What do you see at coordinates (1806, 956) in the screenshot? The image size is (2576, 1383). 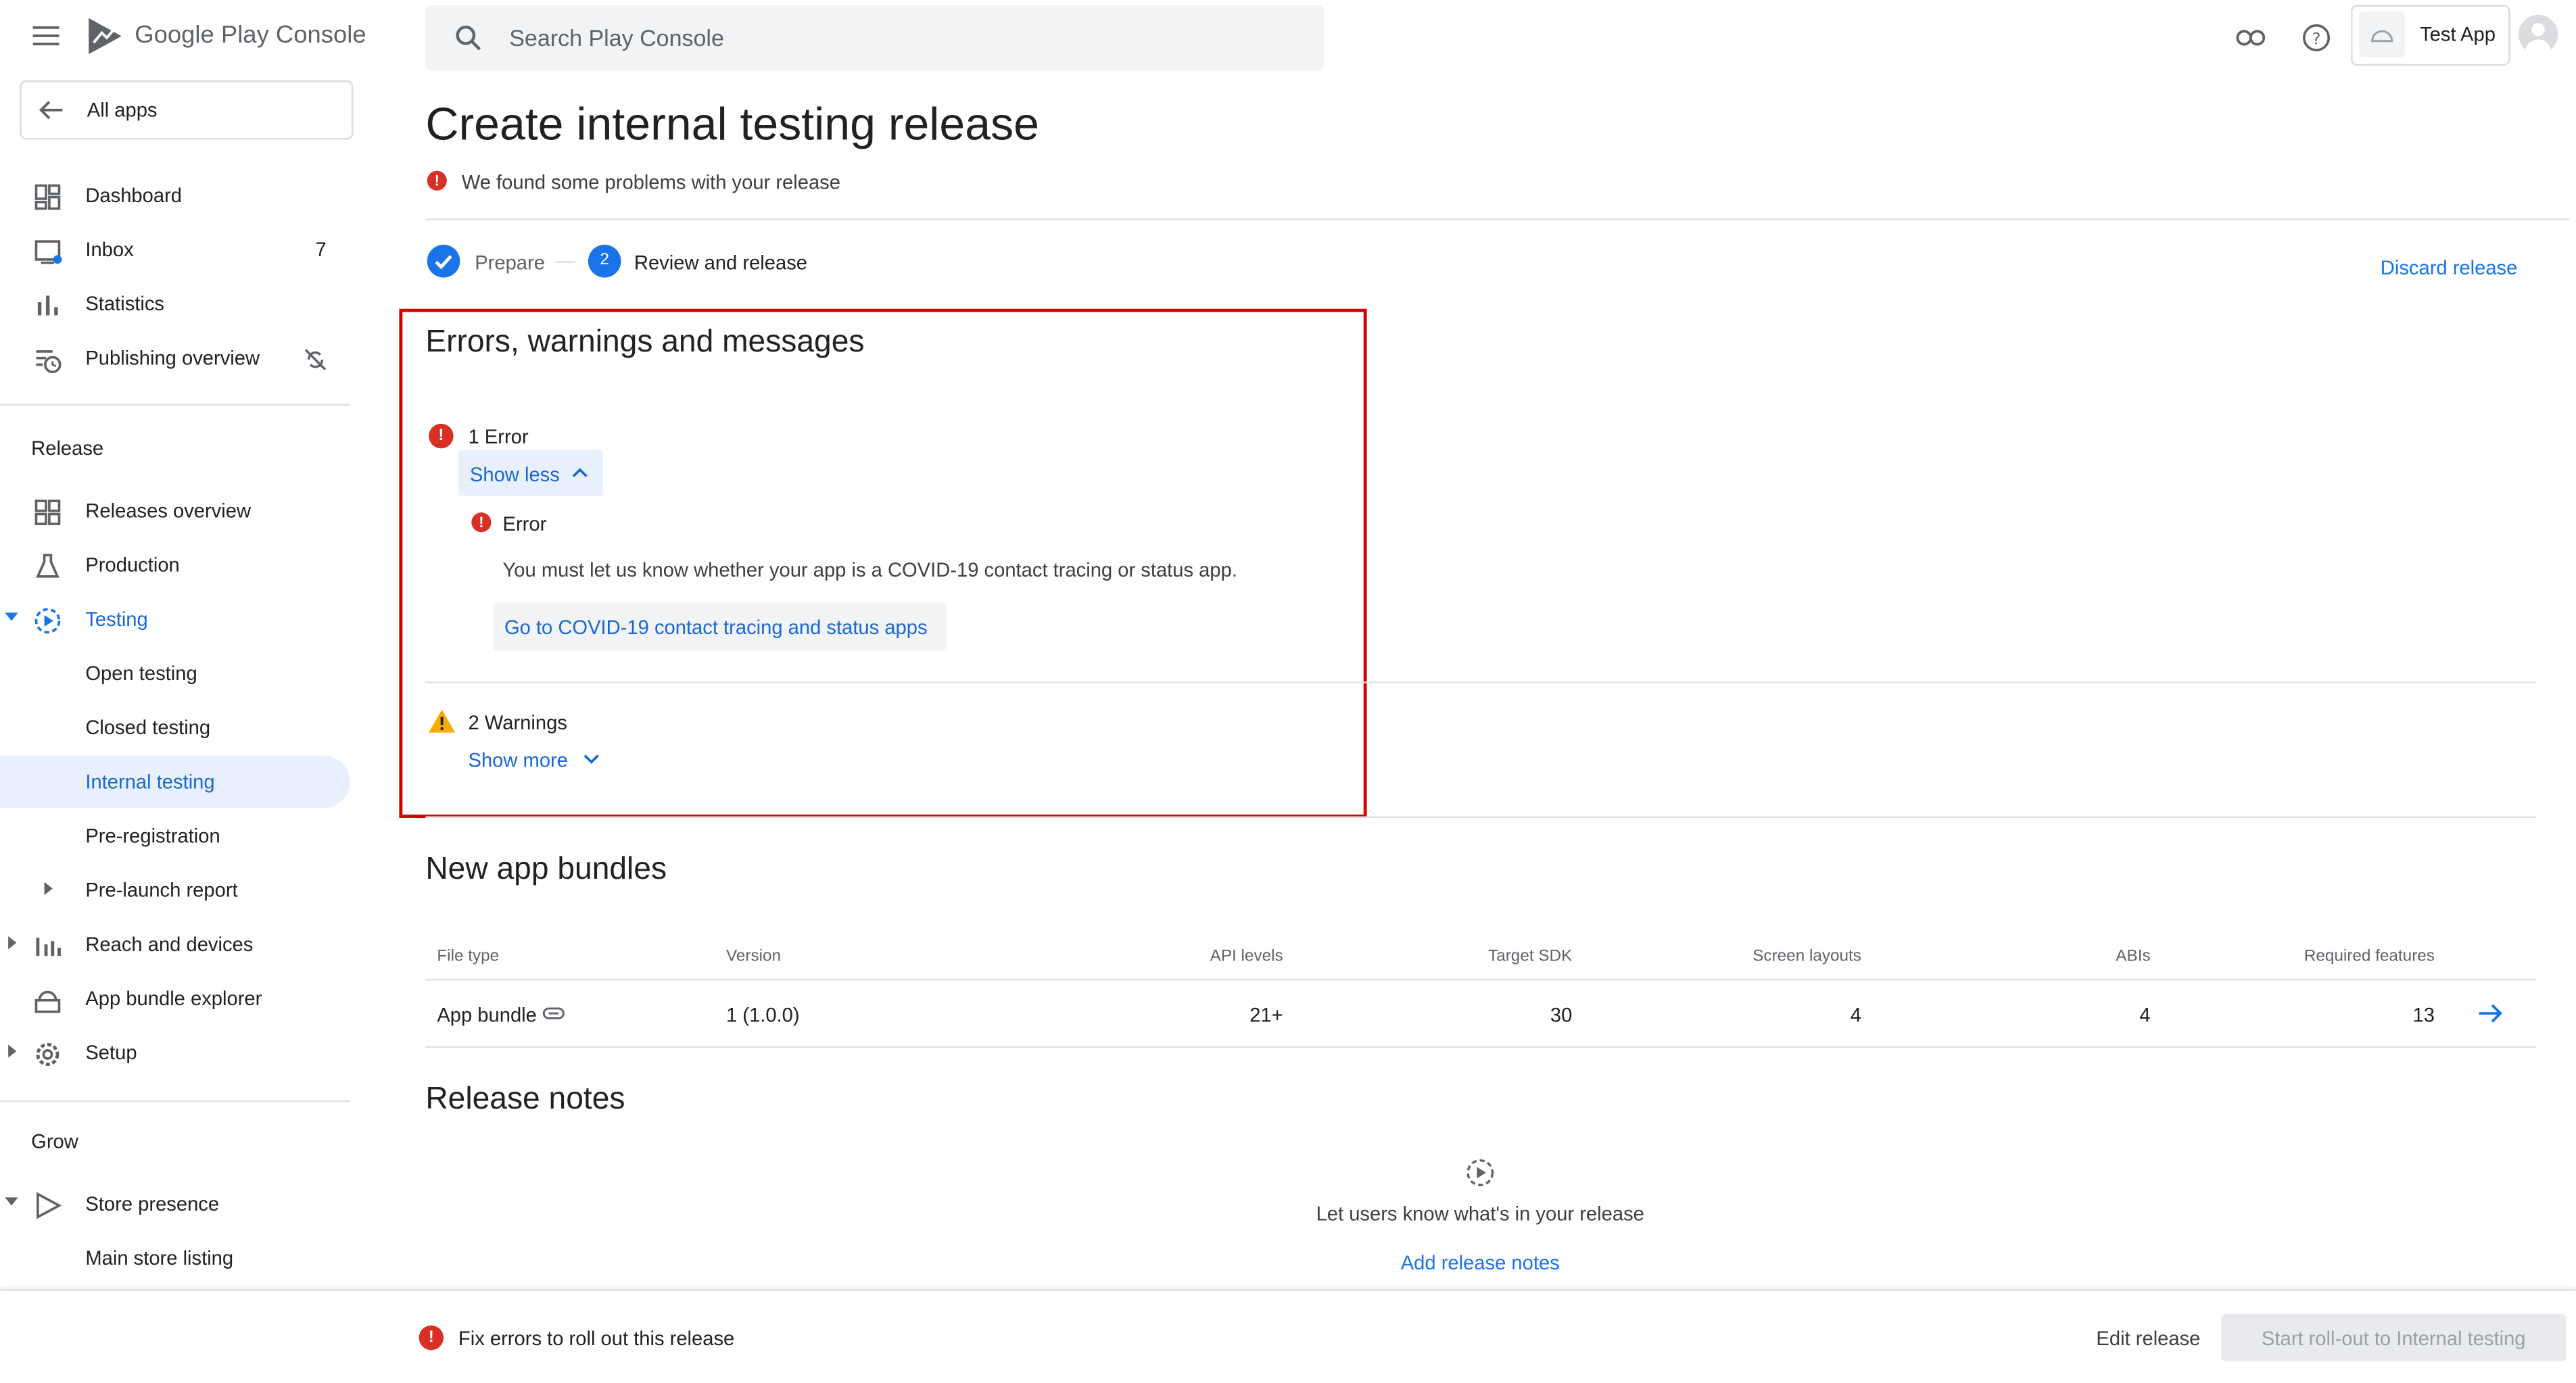 I see `column-header: Screen layouts` at bounding box center [1806, 956].